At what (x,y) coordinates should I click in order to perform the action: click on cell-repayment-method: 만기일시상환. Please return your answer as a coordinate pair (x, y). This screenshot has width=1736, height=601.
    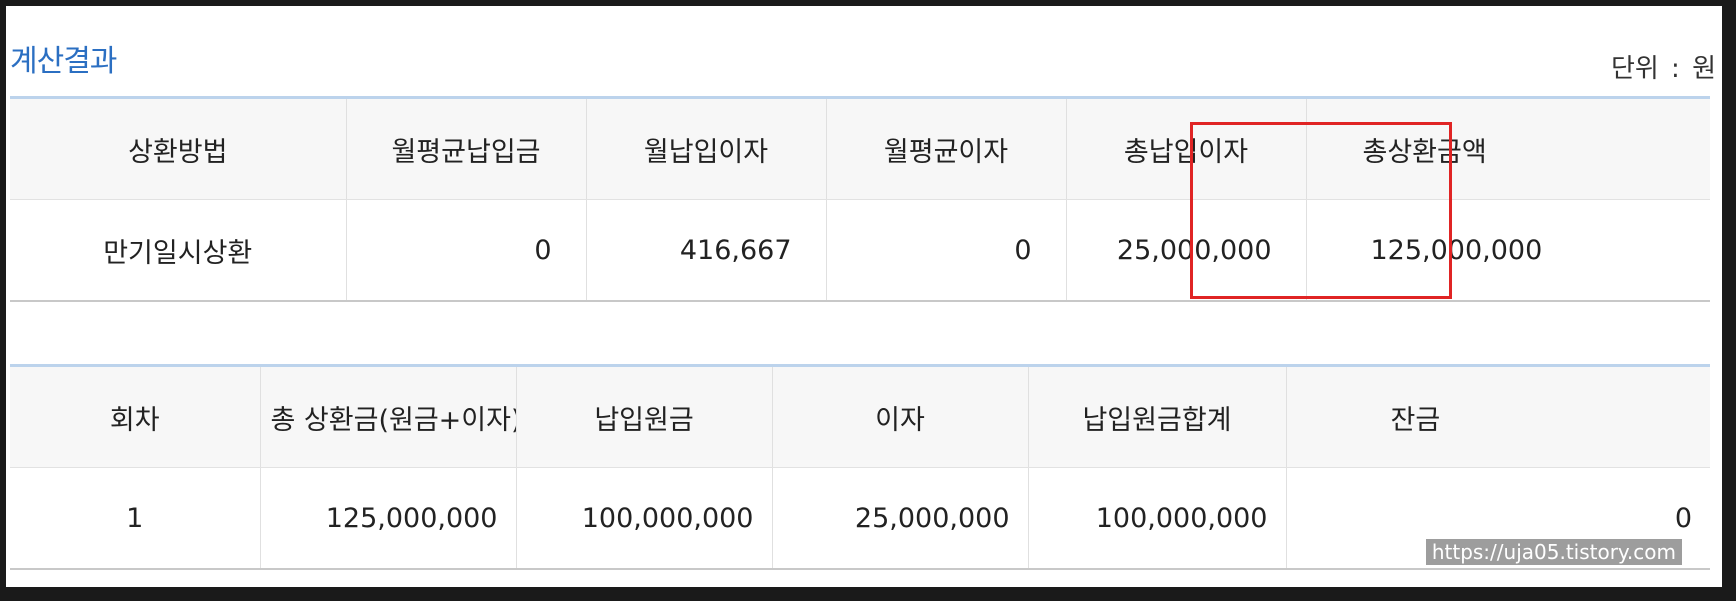
    Looking at the image, I should click on (178, 250).